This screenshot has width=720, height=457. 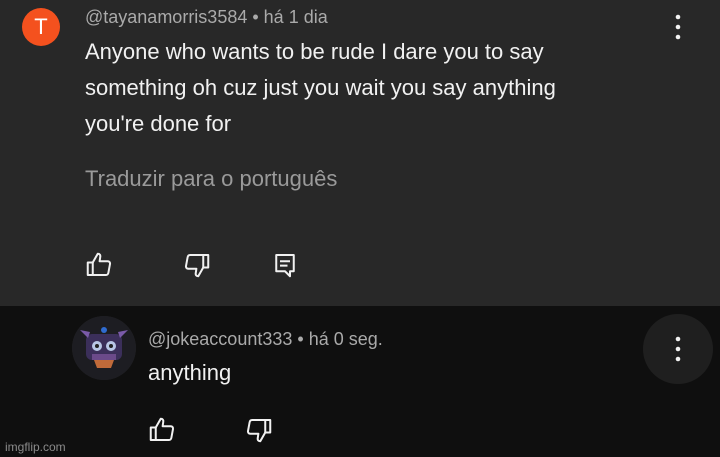 What do you see at coordinates (296, 17) in the screenshot?
I see `comment-time: há 1 dia` at bounding box center [296, 17].